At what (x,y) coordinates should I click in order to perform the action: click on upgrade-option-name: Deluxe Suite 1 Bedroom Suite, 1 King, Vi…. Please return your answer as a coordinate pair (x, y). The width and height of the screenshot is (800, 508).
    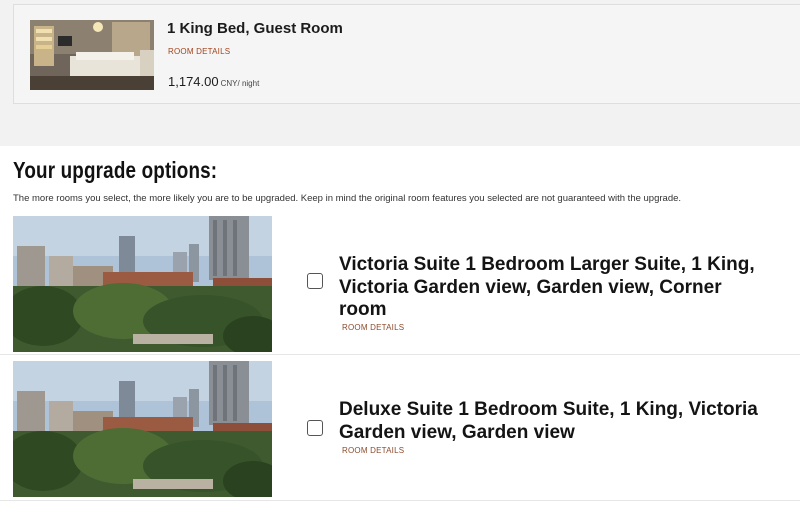
    Looking at the image, I should click on (548, 421).